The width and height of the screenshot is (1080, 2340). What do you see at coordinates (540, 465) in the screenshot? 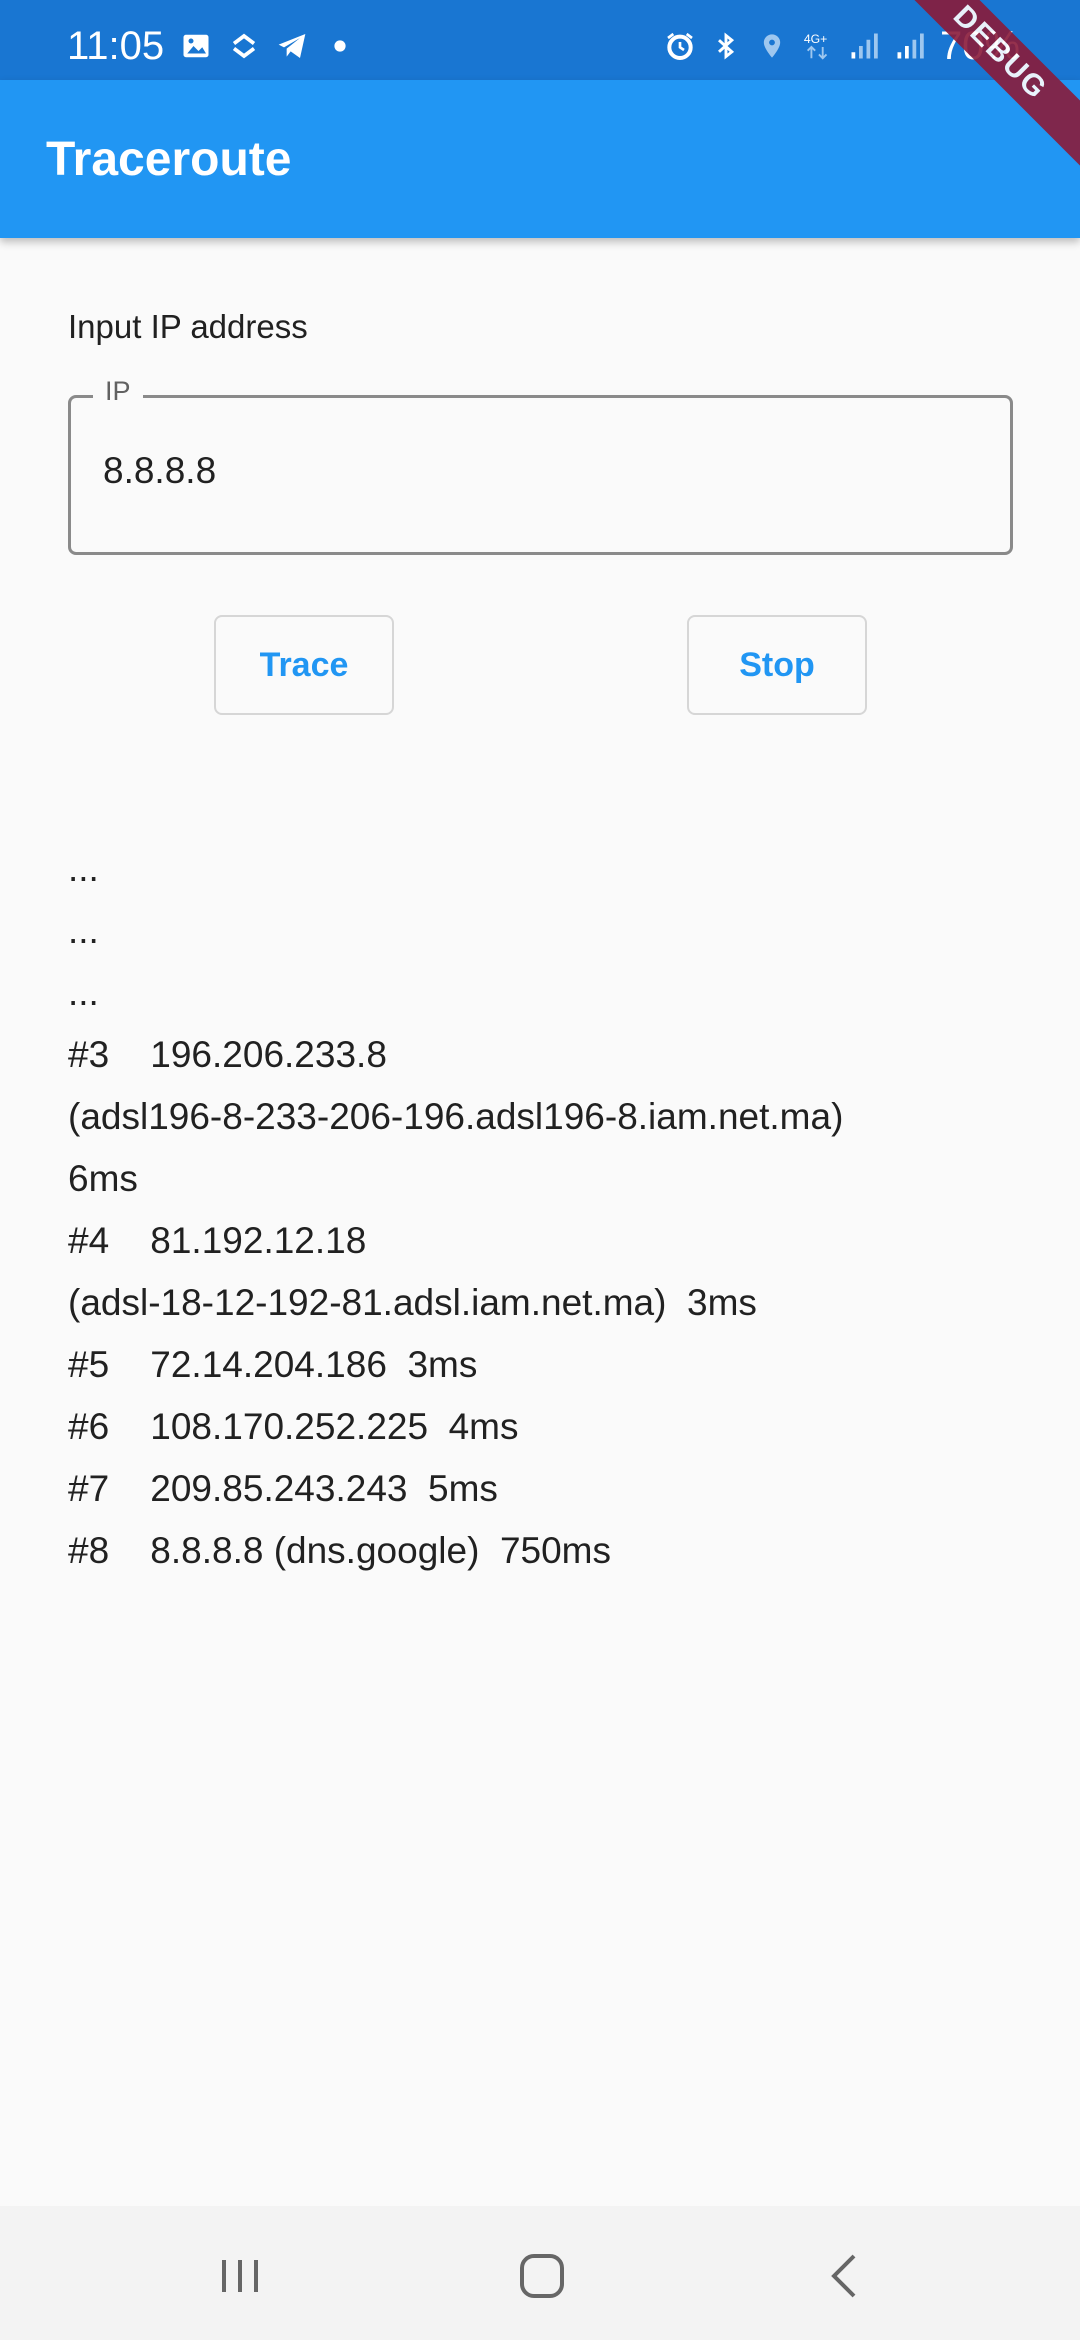
I see `ip-input: IP 8.8.8.8` at bounding box center [540, 465].